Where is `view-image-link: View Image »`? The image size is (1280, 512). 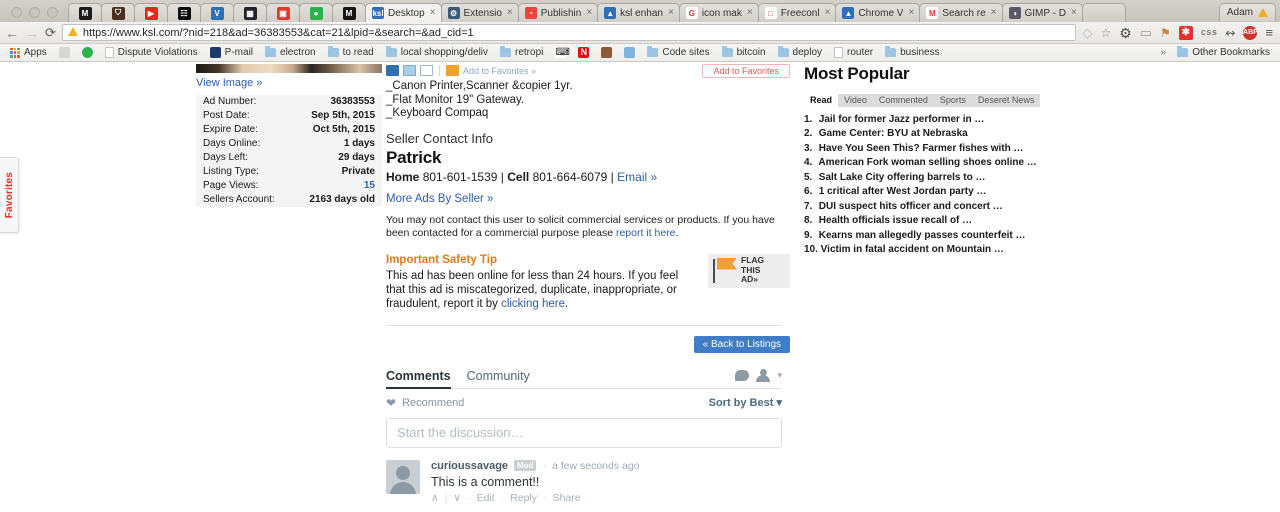 view-image-link: View Image » is located at coordinates (229, 83).